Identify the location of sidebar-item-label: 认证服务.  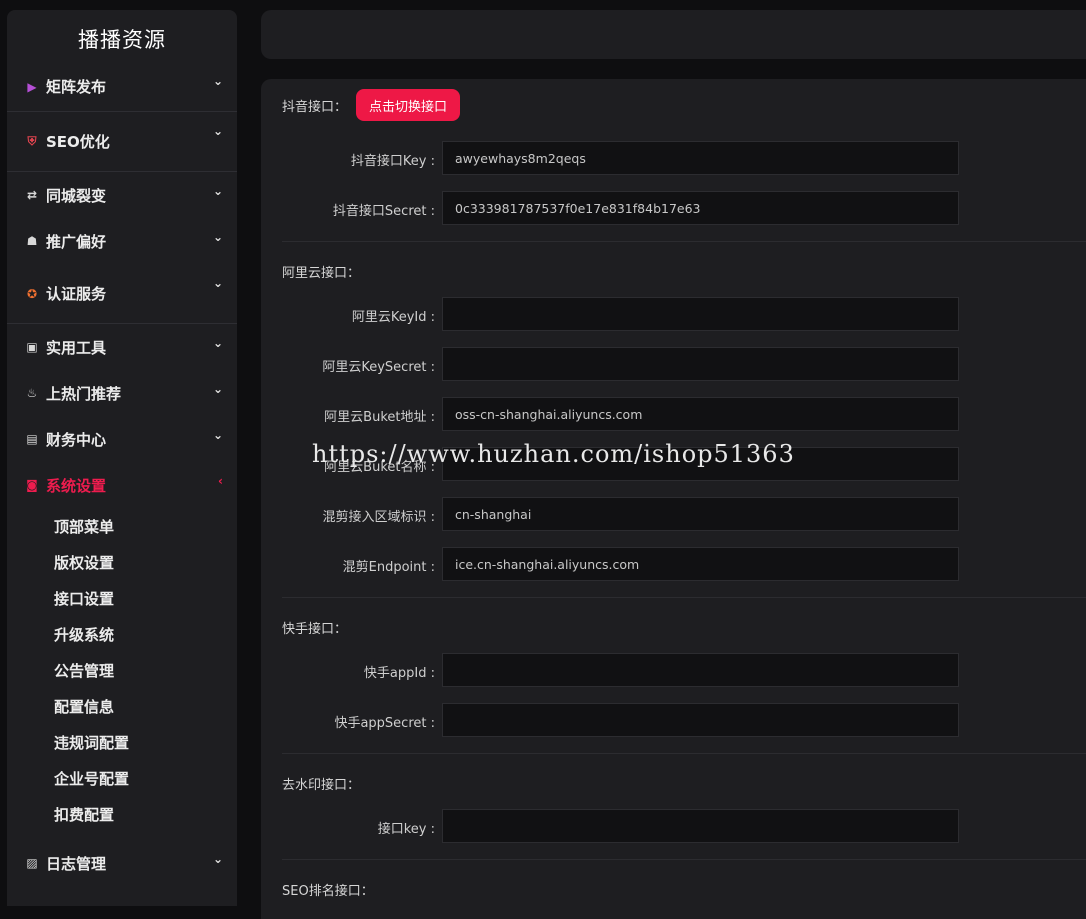
(76, 294).